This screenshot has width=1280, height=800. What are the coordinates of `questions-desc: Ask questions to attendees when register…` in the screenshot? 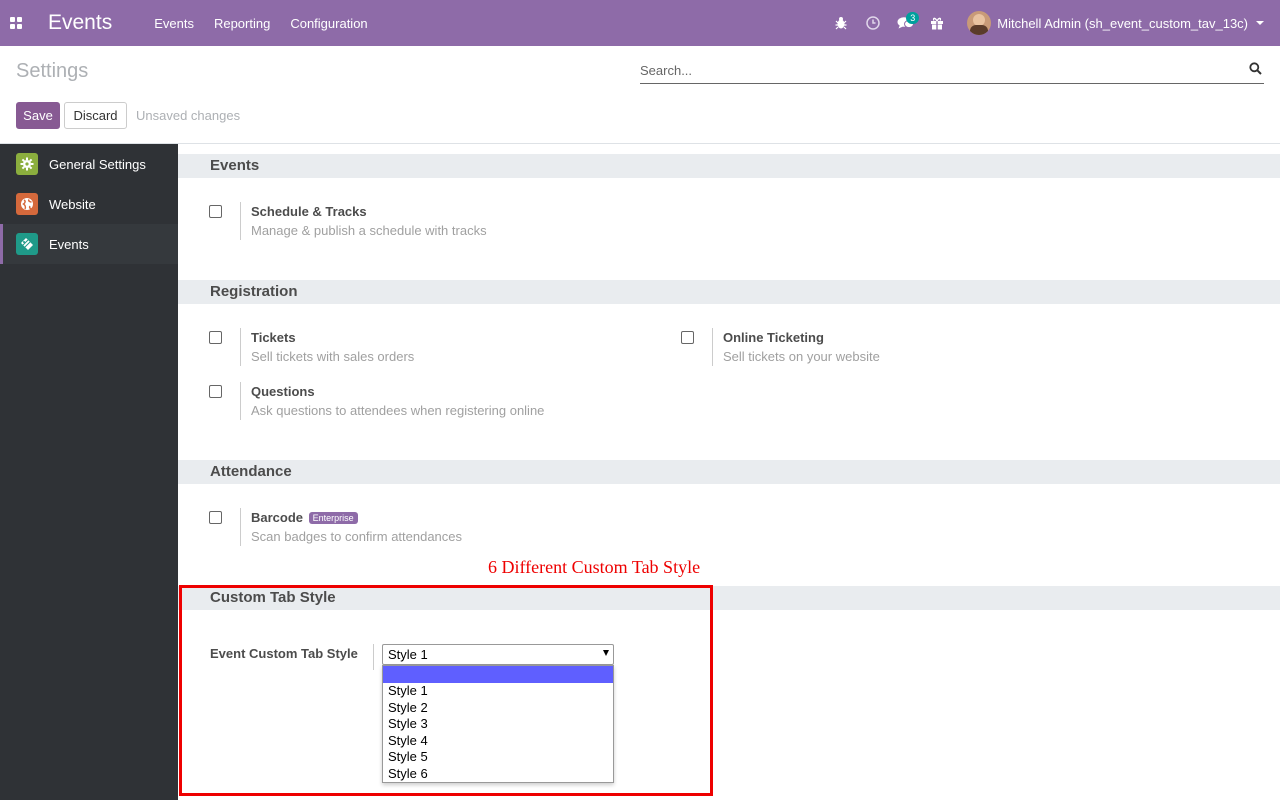 It's located at (398, 410).